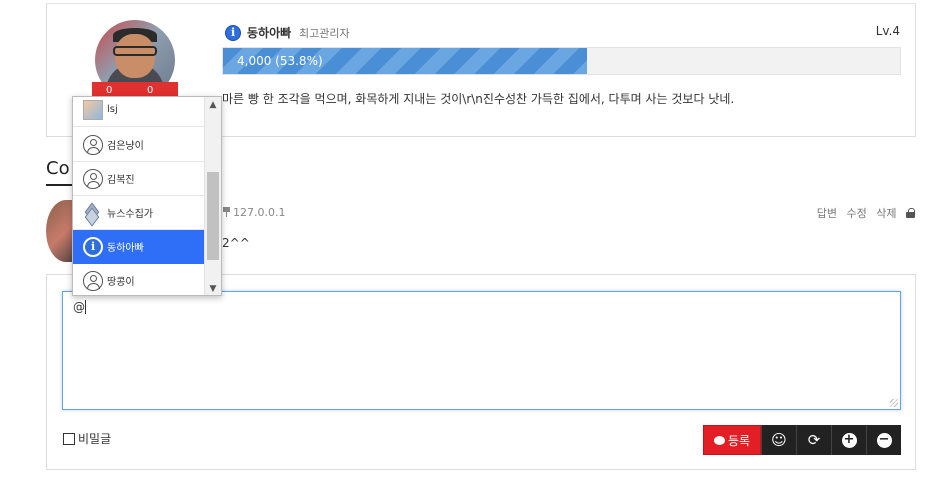 This screenshot has width=927, height=477. I want to click on exp-progress-text: 4,000 (53.8%), so click(280, 61).